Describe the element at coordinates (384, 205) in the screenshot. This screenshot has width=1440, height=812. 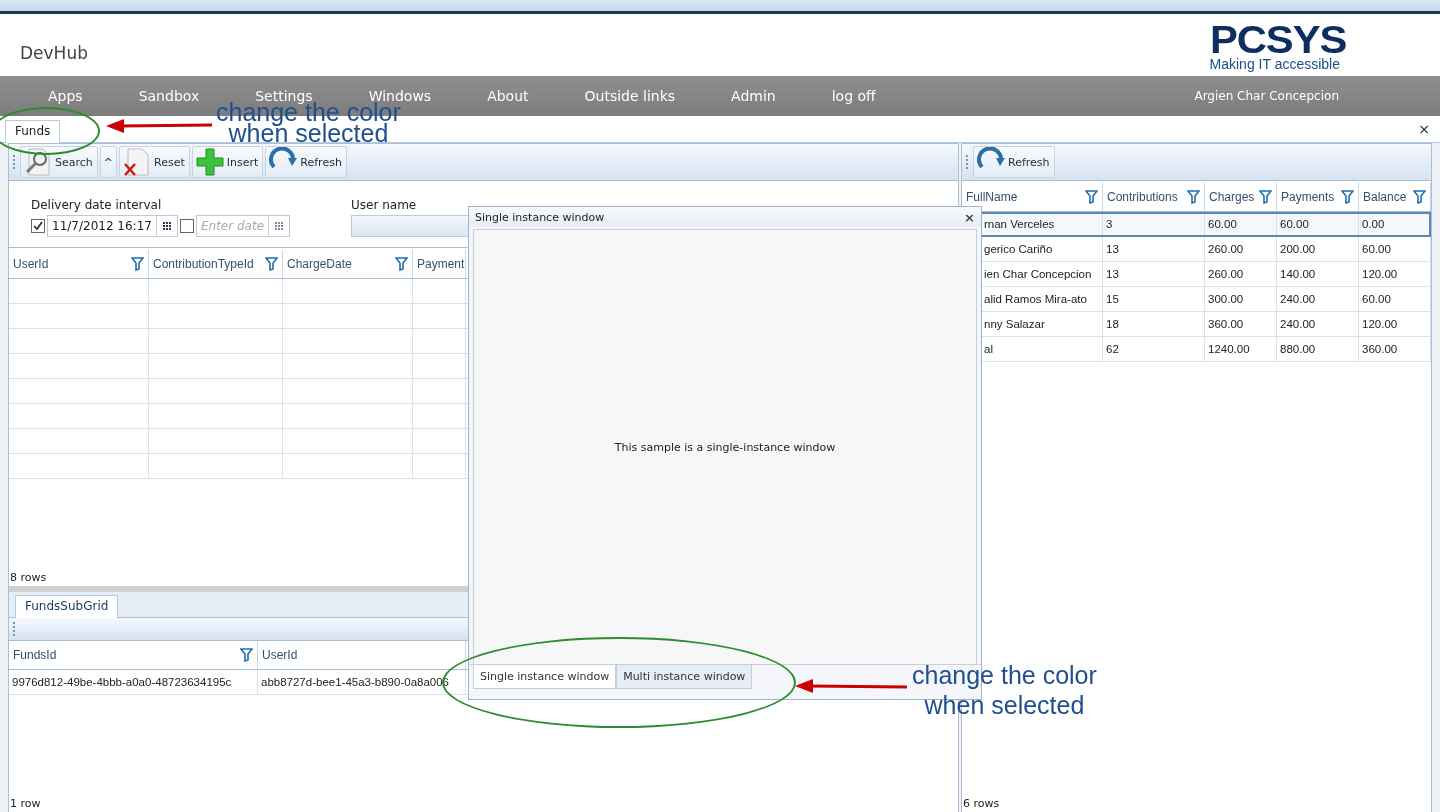
I see `field-label: User name` at that location.